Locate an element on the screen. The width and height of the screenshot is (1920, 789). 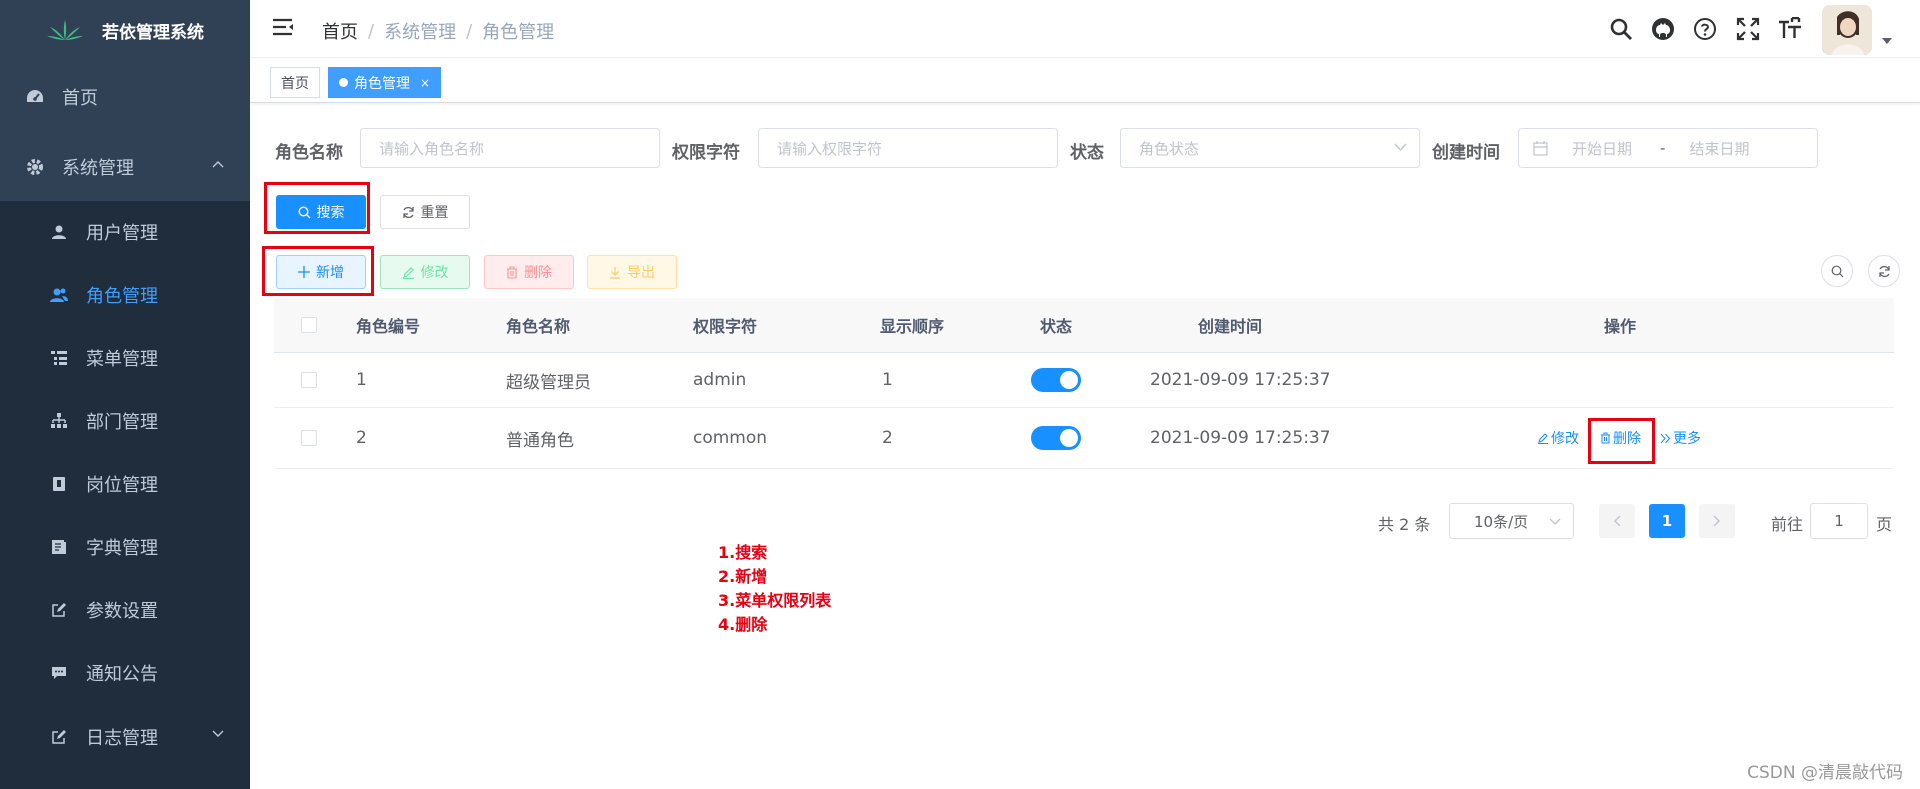
sidebar-item-system: 系统管理 is located at coordinates (125, 167).